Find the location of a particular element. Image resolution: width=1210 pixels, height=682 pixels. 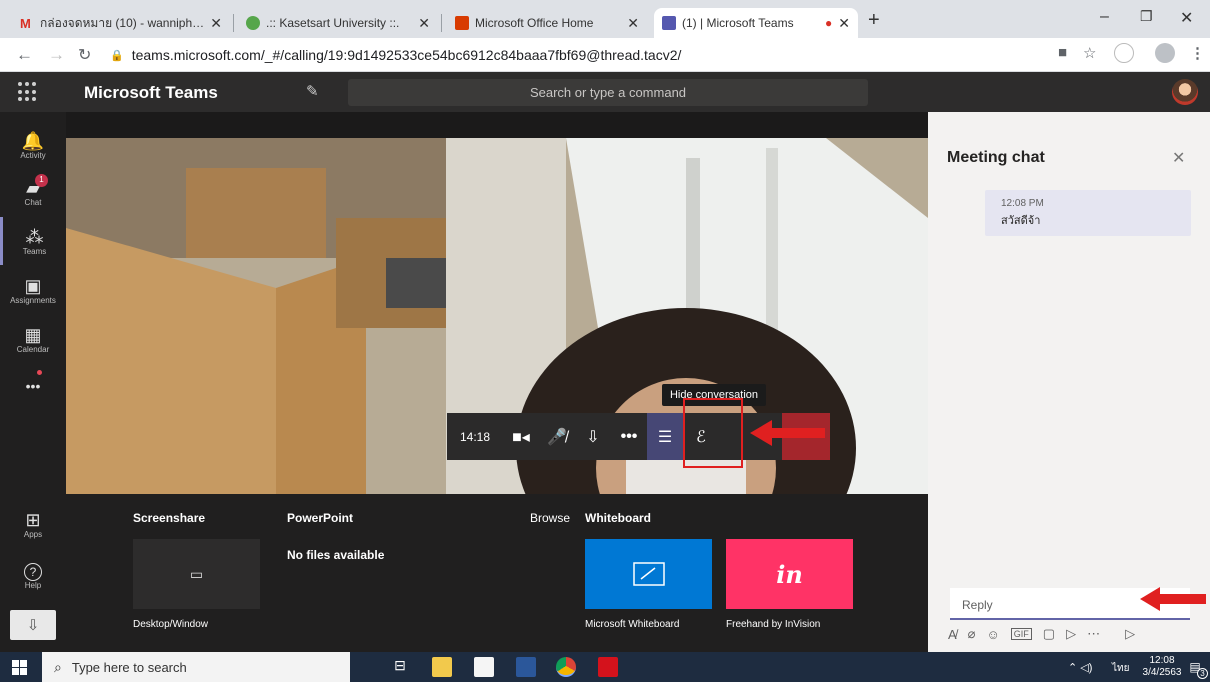

annotation-highlight-box is located at coordinates (713, 433).